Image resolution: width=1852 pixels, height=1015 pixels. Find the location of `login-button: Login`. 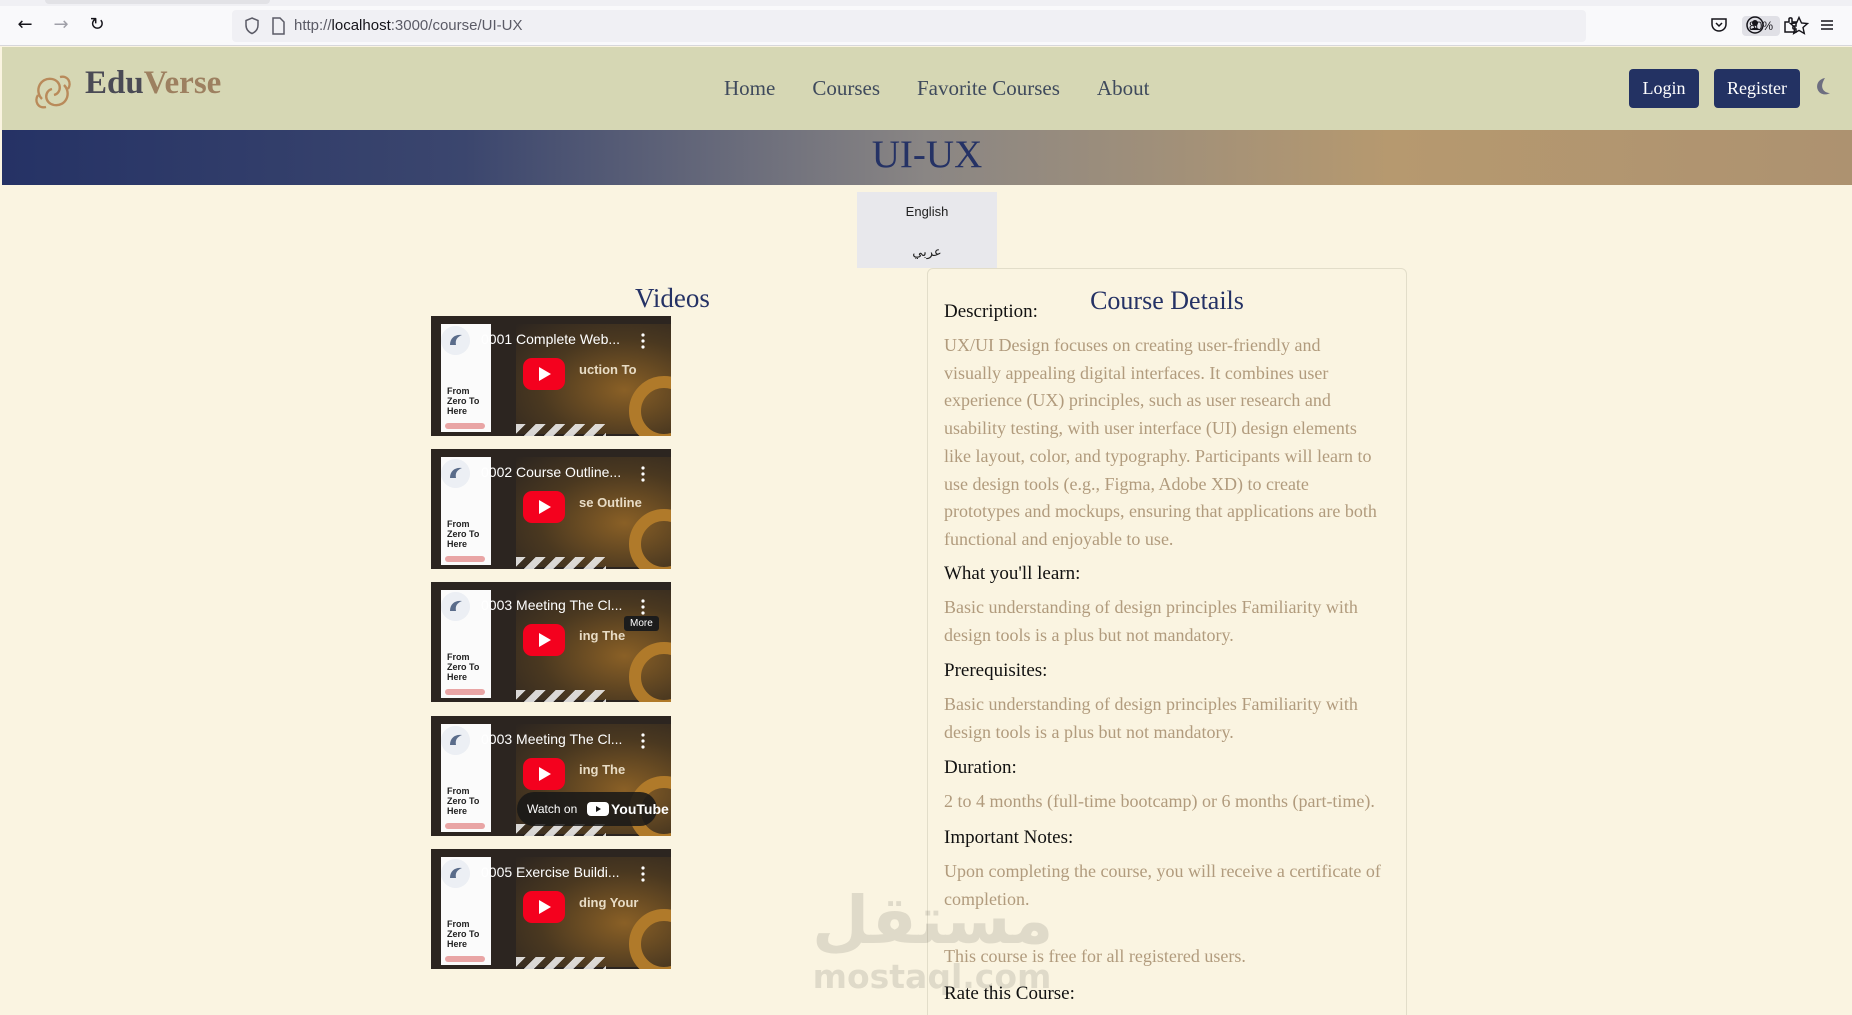

login-button: Login is located at coordinates (1664, 88).